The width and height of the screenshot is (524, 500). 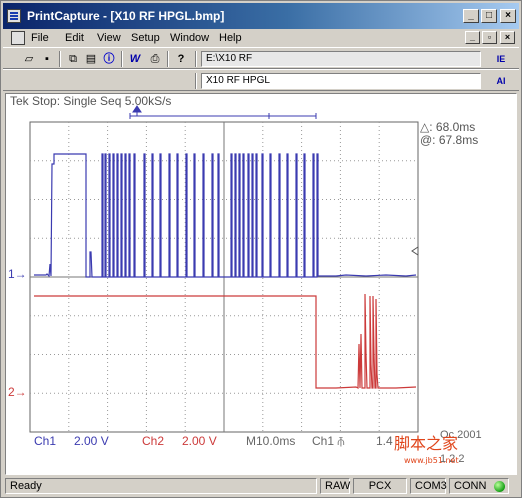 I want to click on toolbar: ▱ ▪ ⧉ ▤ ⓘ W ⎙ ? E:\X10 RF IE, so click(x=261, y=58).